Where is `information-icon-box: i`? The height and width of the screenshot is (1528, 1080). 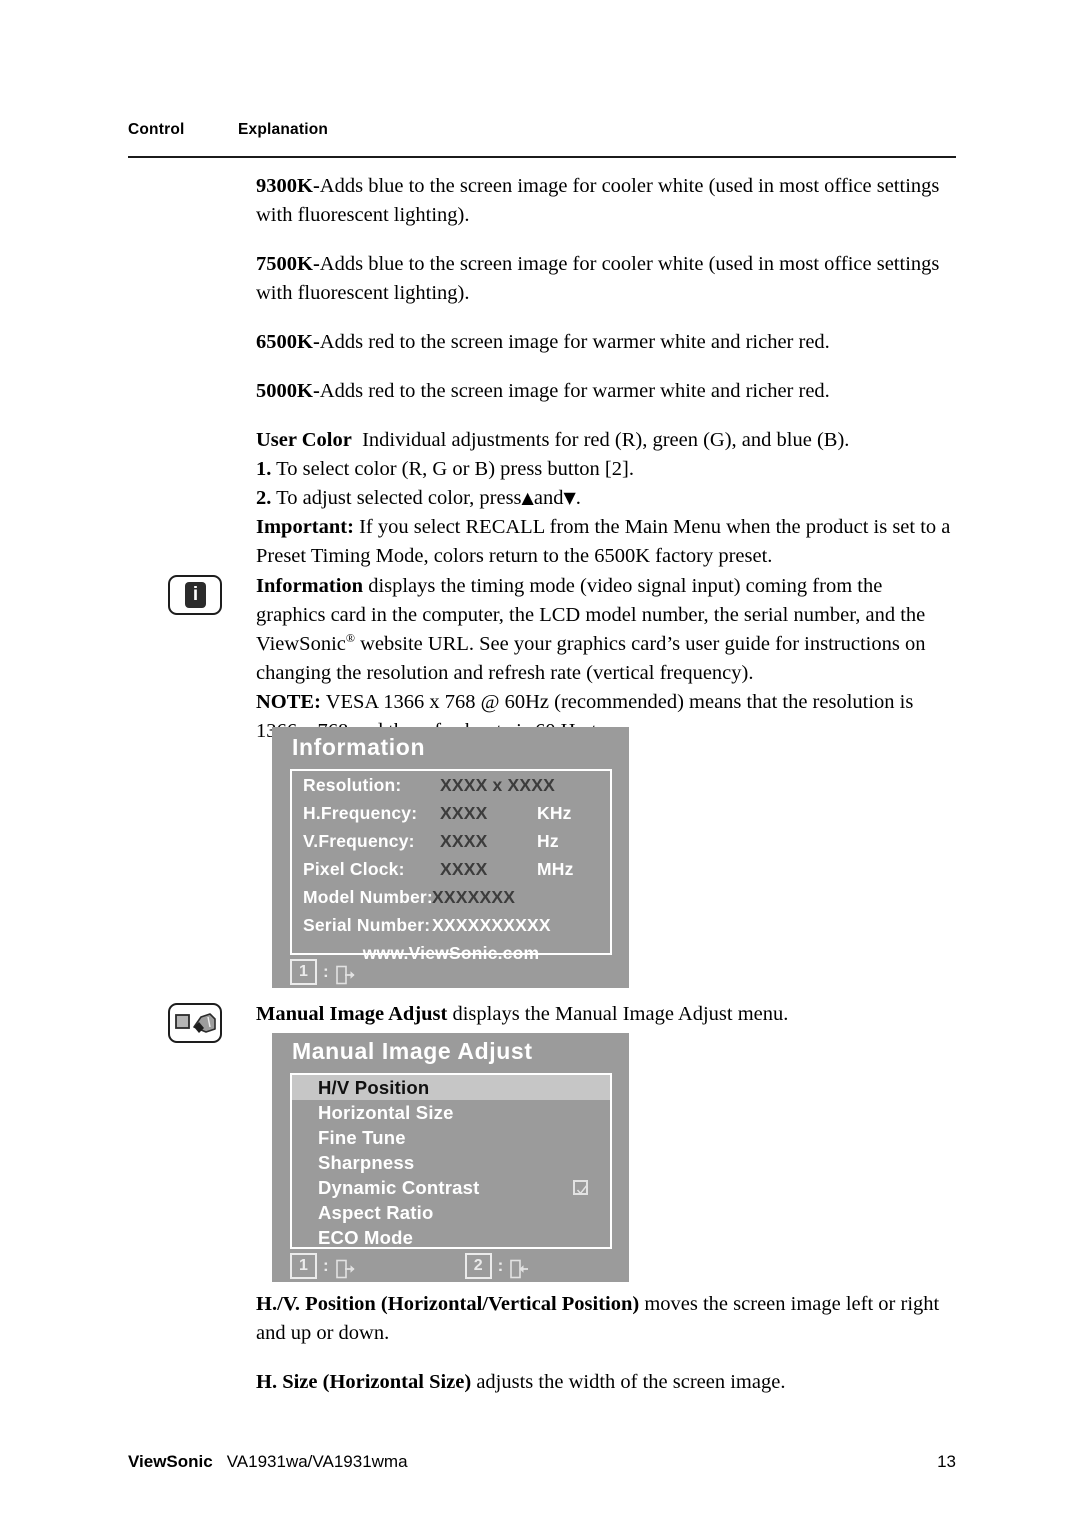
information-icon-box: i is located at coordinates (195, 595).